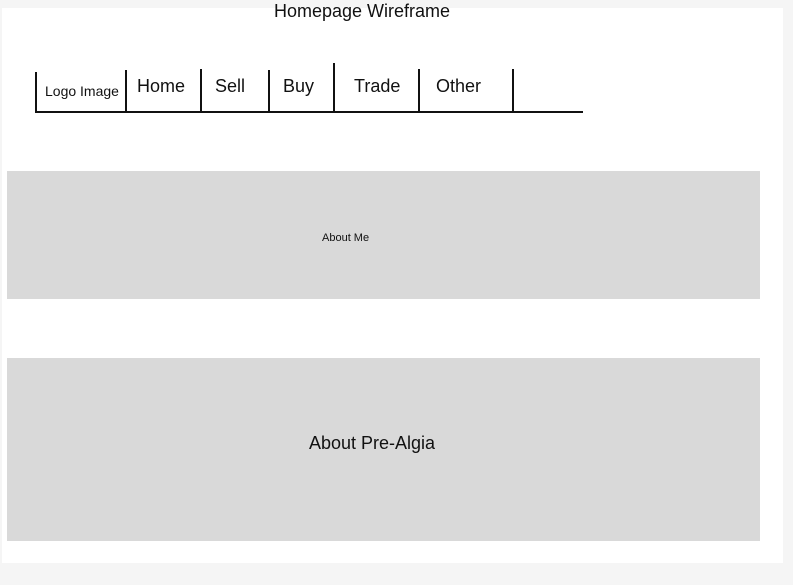 The height and width of the screenshot is (585, 793). What do you see at coordinates (230, 86) in the screenshot?
I see `nav-item-sell: Sell` at bounding box center [230, 86].